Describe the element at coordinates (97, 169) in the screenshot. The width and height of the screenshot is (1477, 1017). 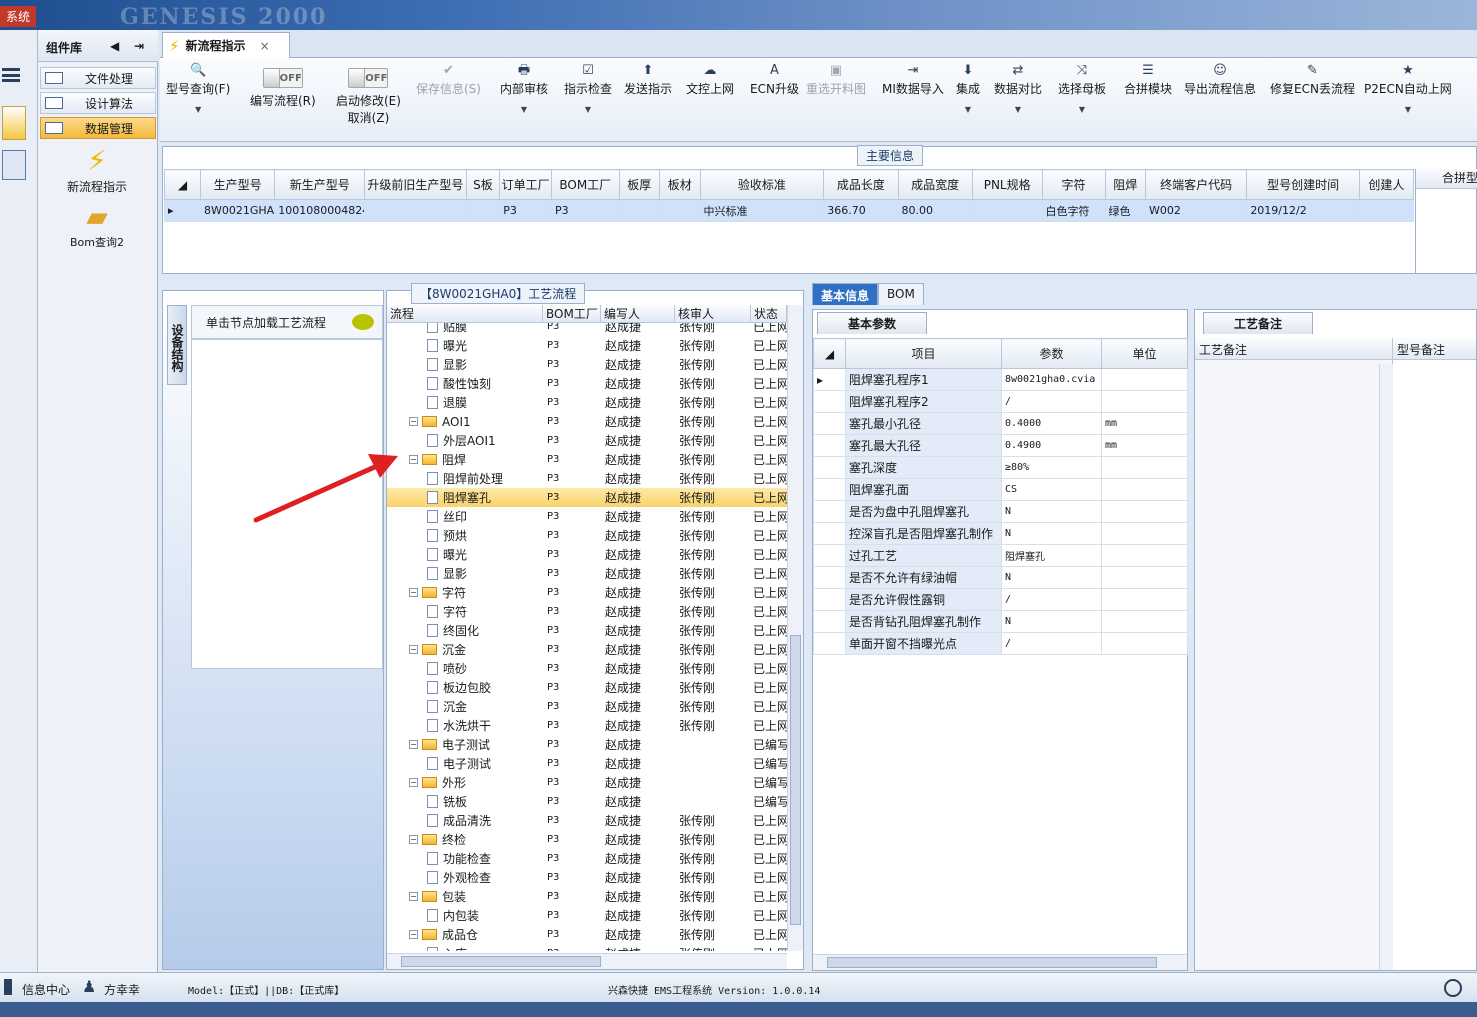
I see `tile-new-flow: ⚡ 新流程指示` at that location.